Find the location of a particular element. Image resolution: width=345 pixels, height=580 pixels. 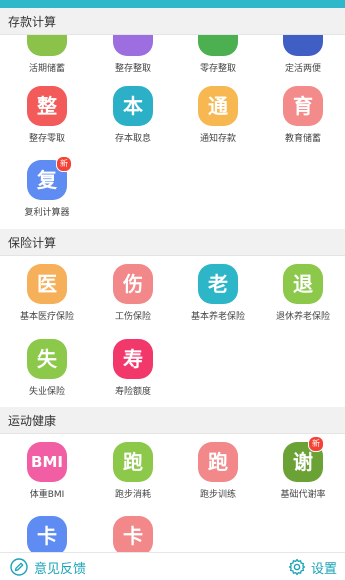

zheng-icon: 整 is located at coordinates (47, 106).